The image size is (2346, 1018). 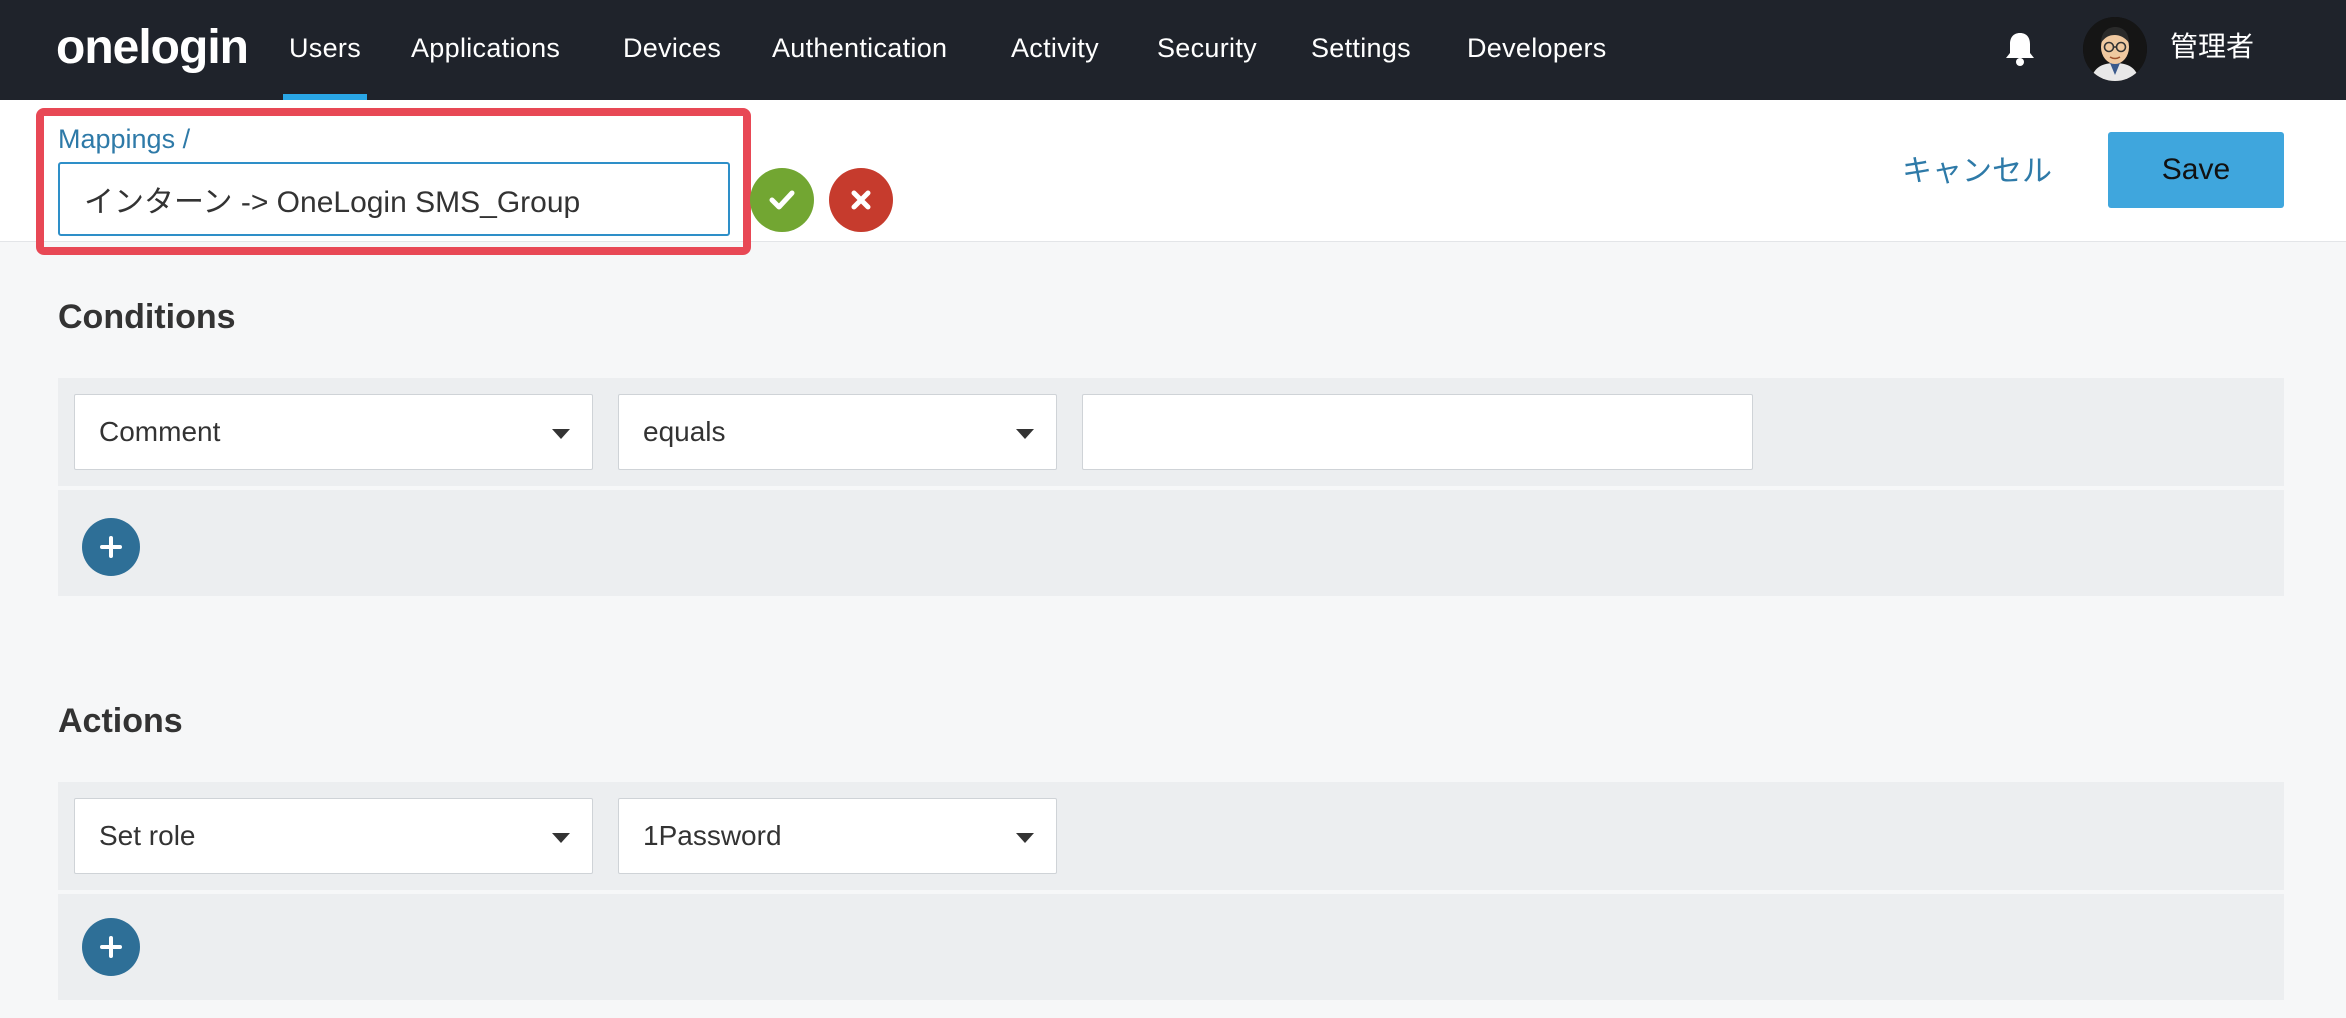 What do you see at coordinates (394, 199) in the screenshot?
I see `mapping-name-input` at bounding box center [394, 199].